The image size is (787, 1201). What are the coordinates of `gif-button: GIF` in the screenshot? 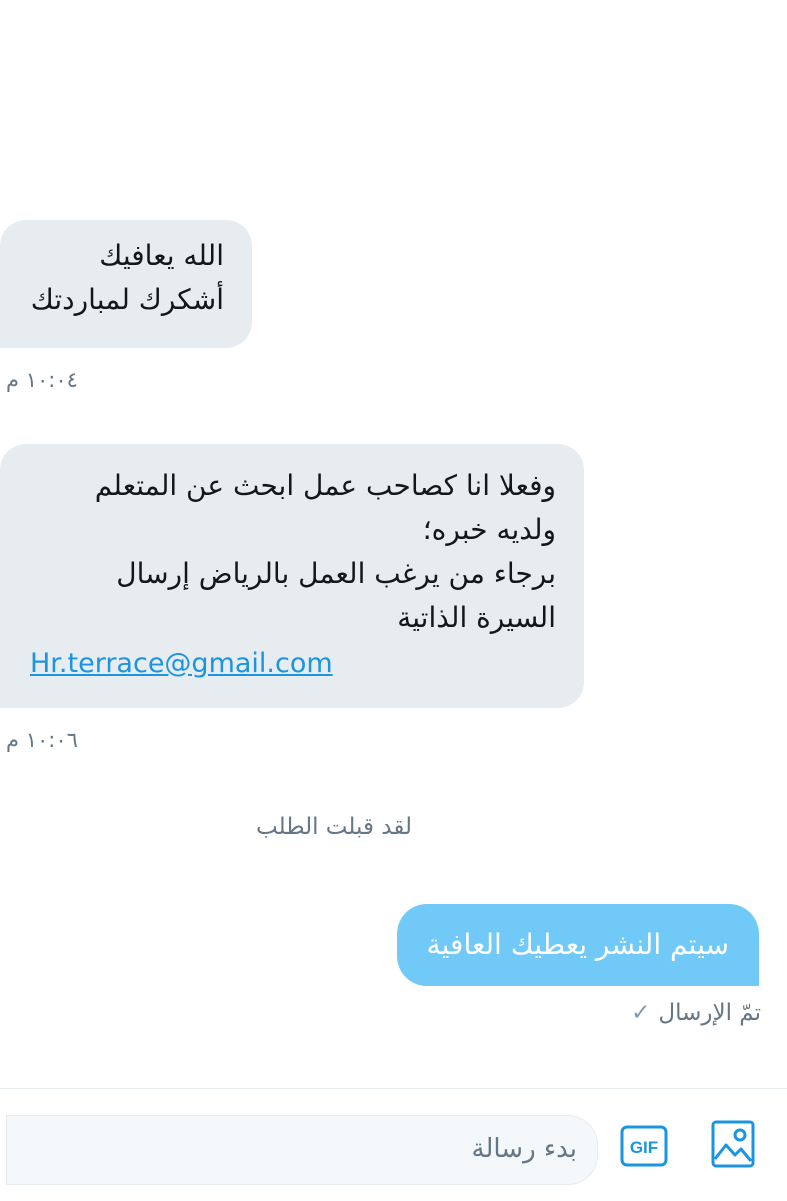 It's located at (644, 1146).